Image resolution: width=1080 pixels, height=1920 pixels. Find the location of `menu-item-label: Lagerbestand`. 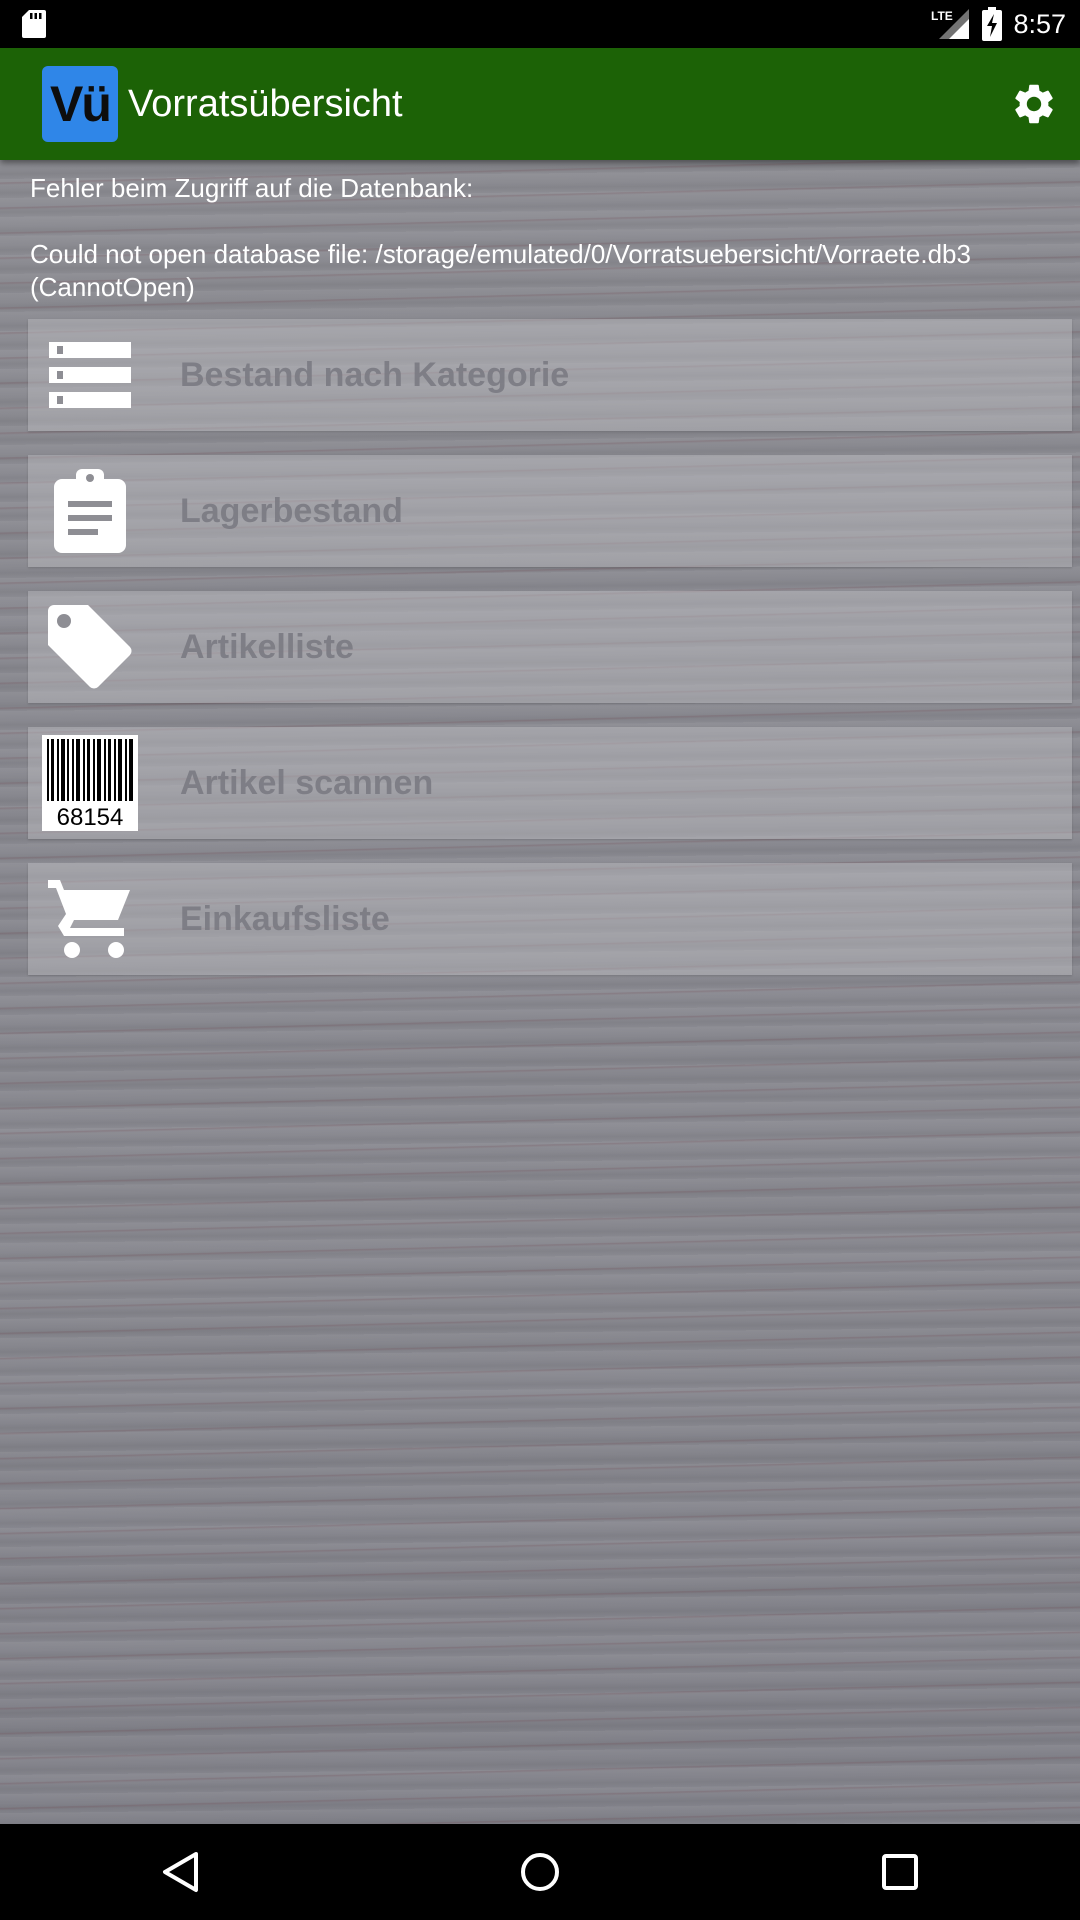

menu-item-label: Lagerbestand is located at coordinates (291, 511).